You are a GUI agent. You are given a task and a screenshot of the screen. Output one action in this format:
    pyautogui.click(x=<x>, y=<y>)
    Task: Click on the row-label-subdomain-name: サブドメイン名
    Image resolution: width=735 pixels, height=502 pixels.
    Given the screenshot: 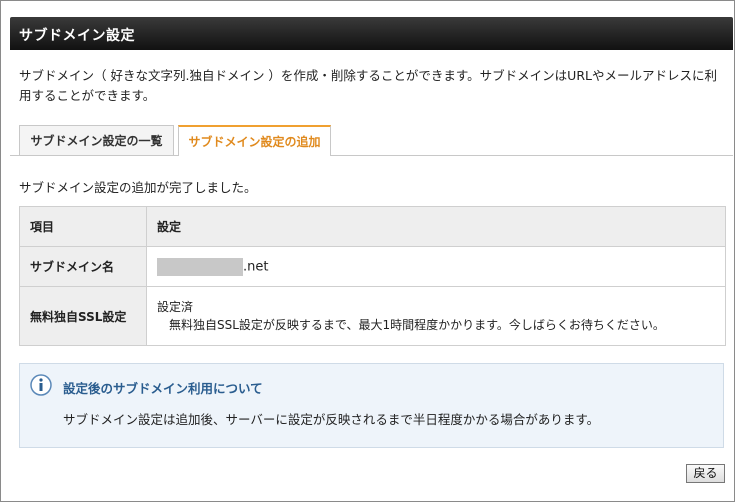 What is the action you would take?
    pyautogui.click(x=83, y=266)
    